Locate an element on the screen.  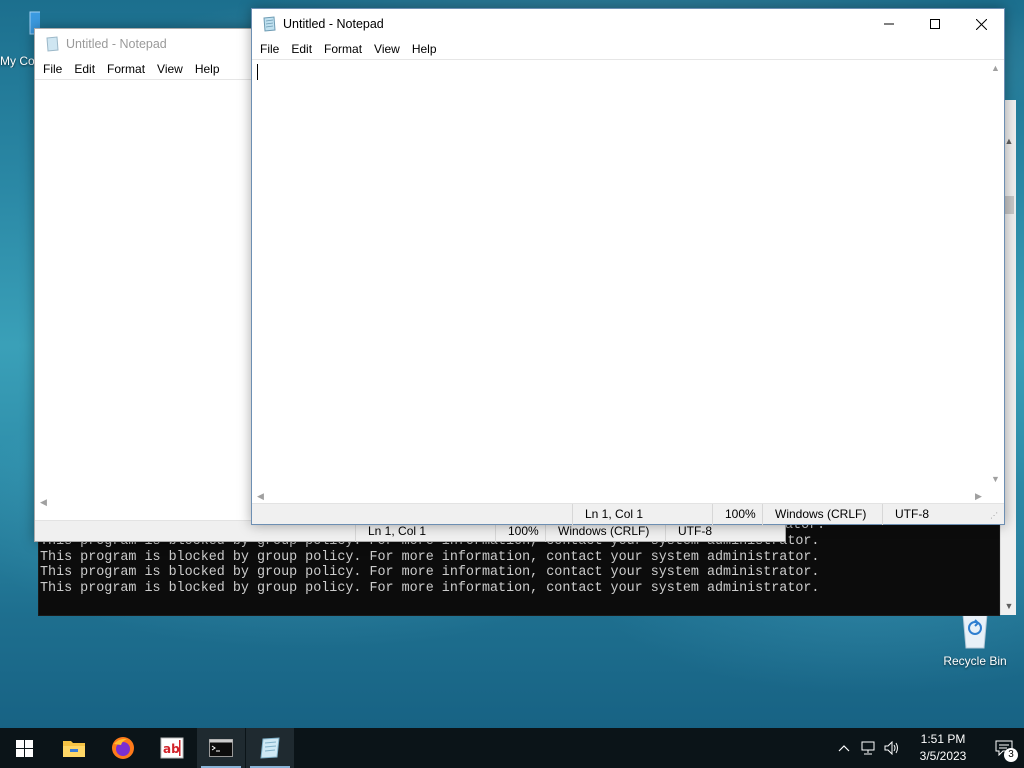
folder-icon is located at coordinates (74, 749).